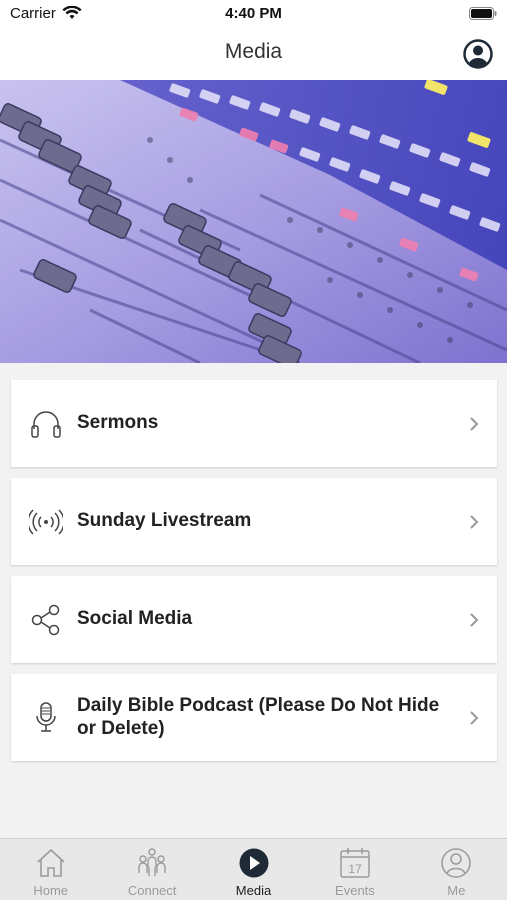 This screenshot has height=900, width=507. Describe the element at coordinates (46, 424) in the screenshot. I see `headphones-icon` at that location.